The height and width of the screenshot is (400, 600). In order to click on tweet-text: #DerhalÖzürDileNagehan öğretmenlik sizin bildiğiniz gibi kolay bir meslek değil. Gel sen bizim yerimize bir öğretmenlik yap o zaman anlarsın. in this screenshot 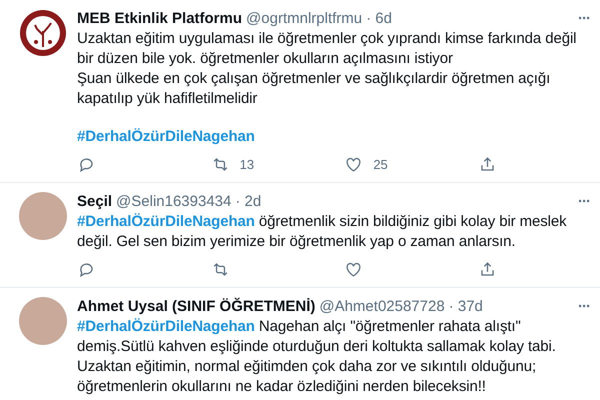, I will do `click(322, 232)`.